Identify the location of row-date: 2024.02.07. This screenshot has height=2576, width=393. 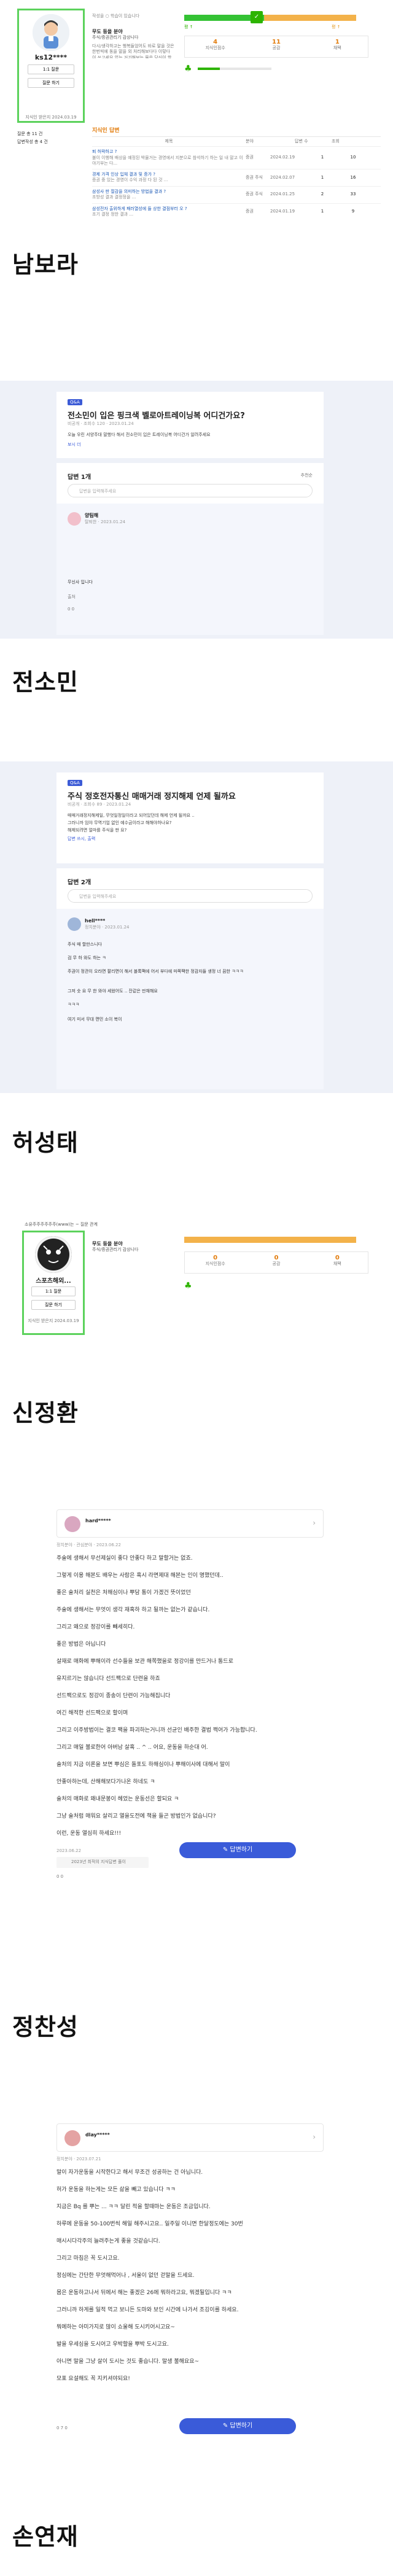
(282, 177).